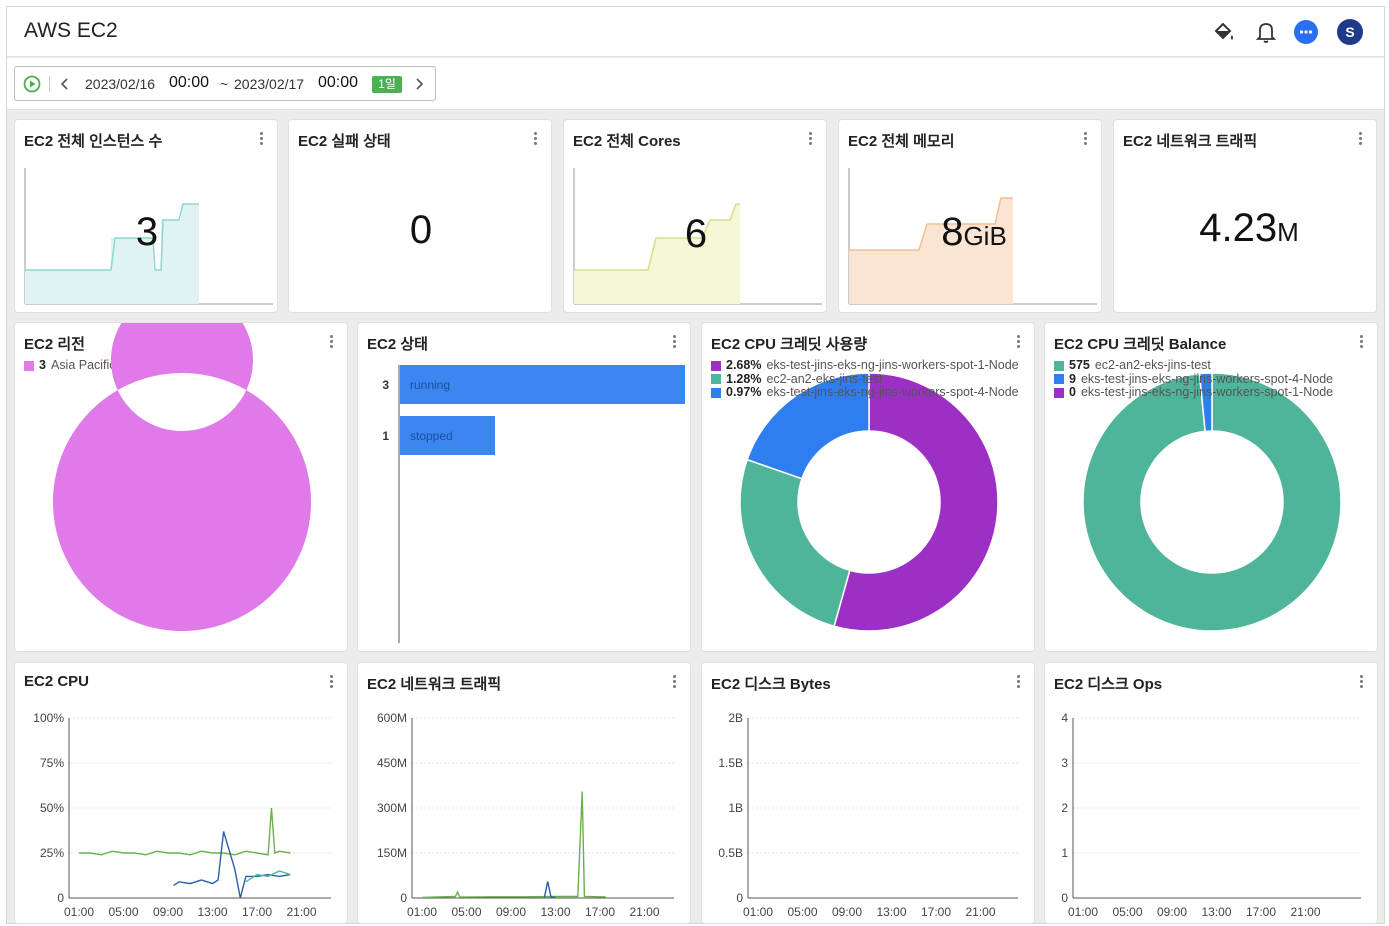  What do you see at coordinates (730, 763) in the screenshot?
I see `y-tick-label: 1.5B` at bounding box center [730, 763].